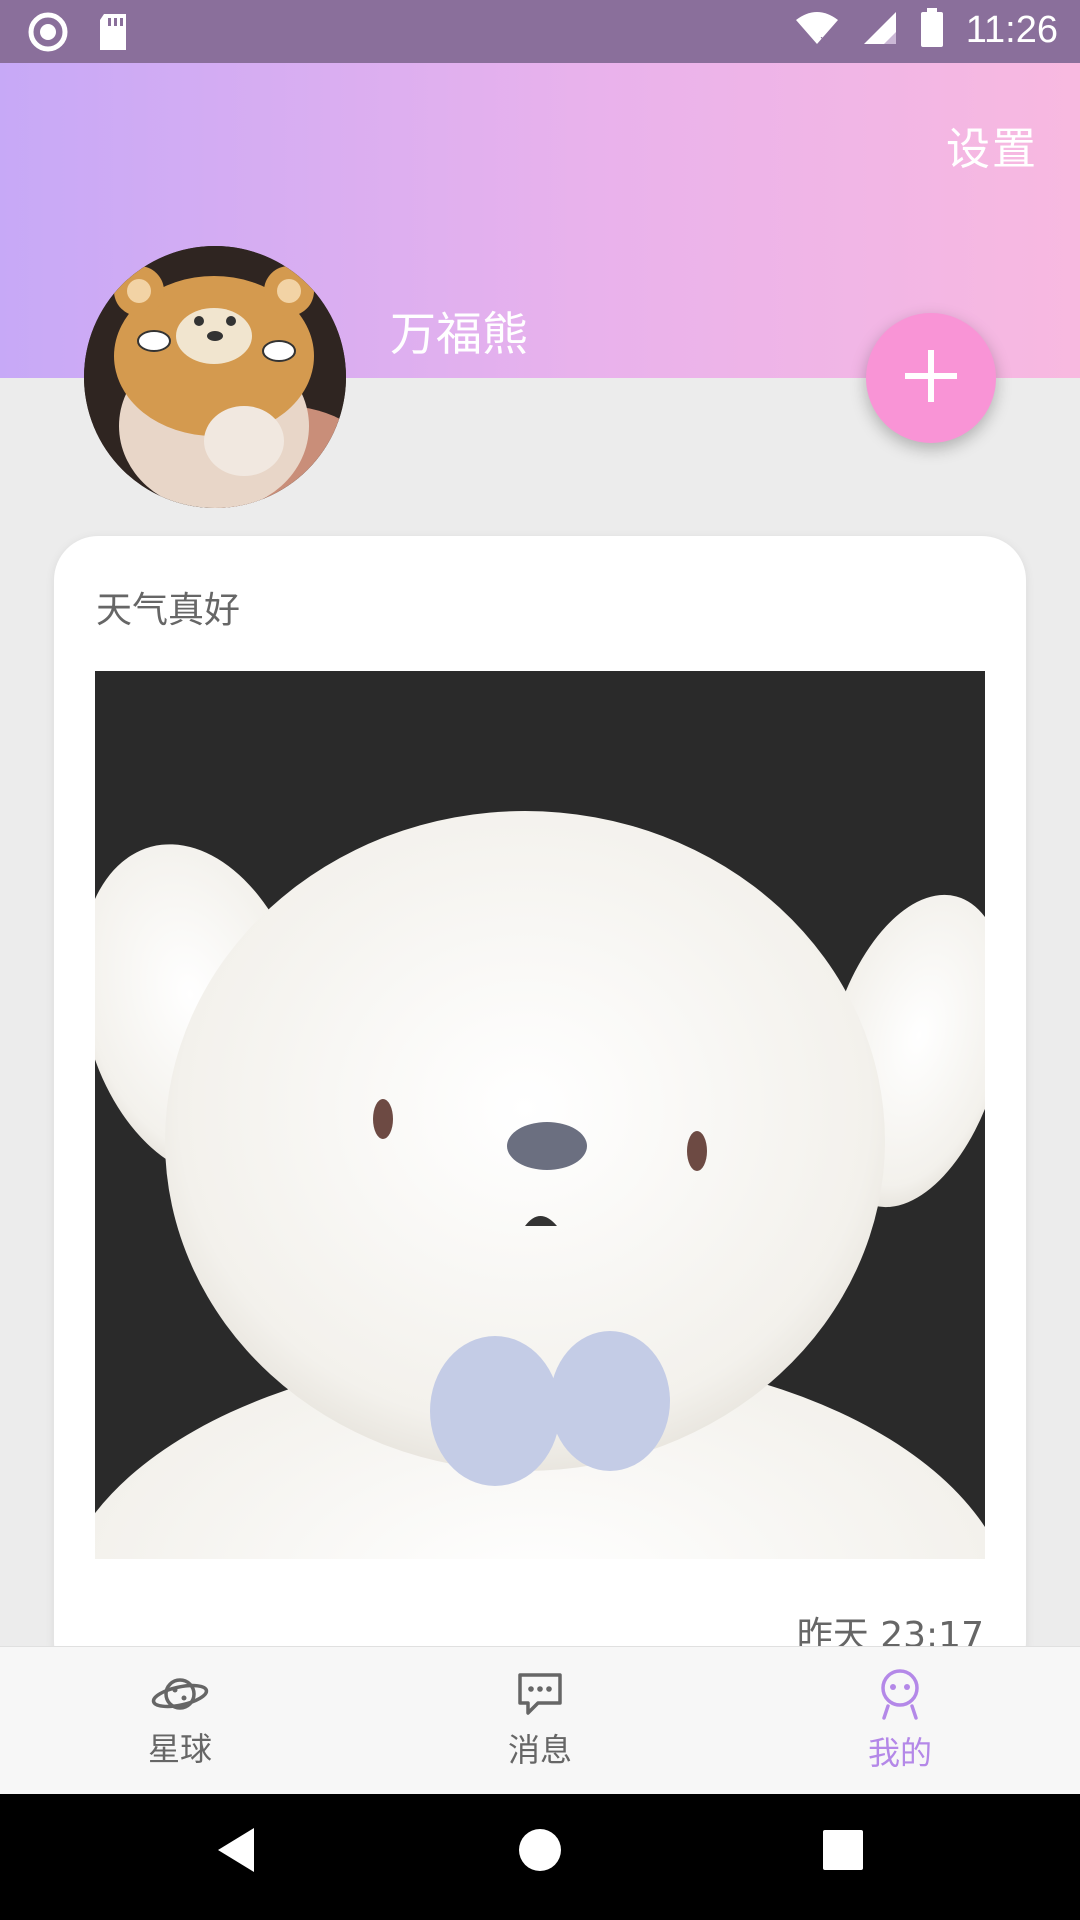 This screenshot has width=1080, height=1920. I want to click on bottom-nav: 星球 消息 我的, so click(540, 1720).